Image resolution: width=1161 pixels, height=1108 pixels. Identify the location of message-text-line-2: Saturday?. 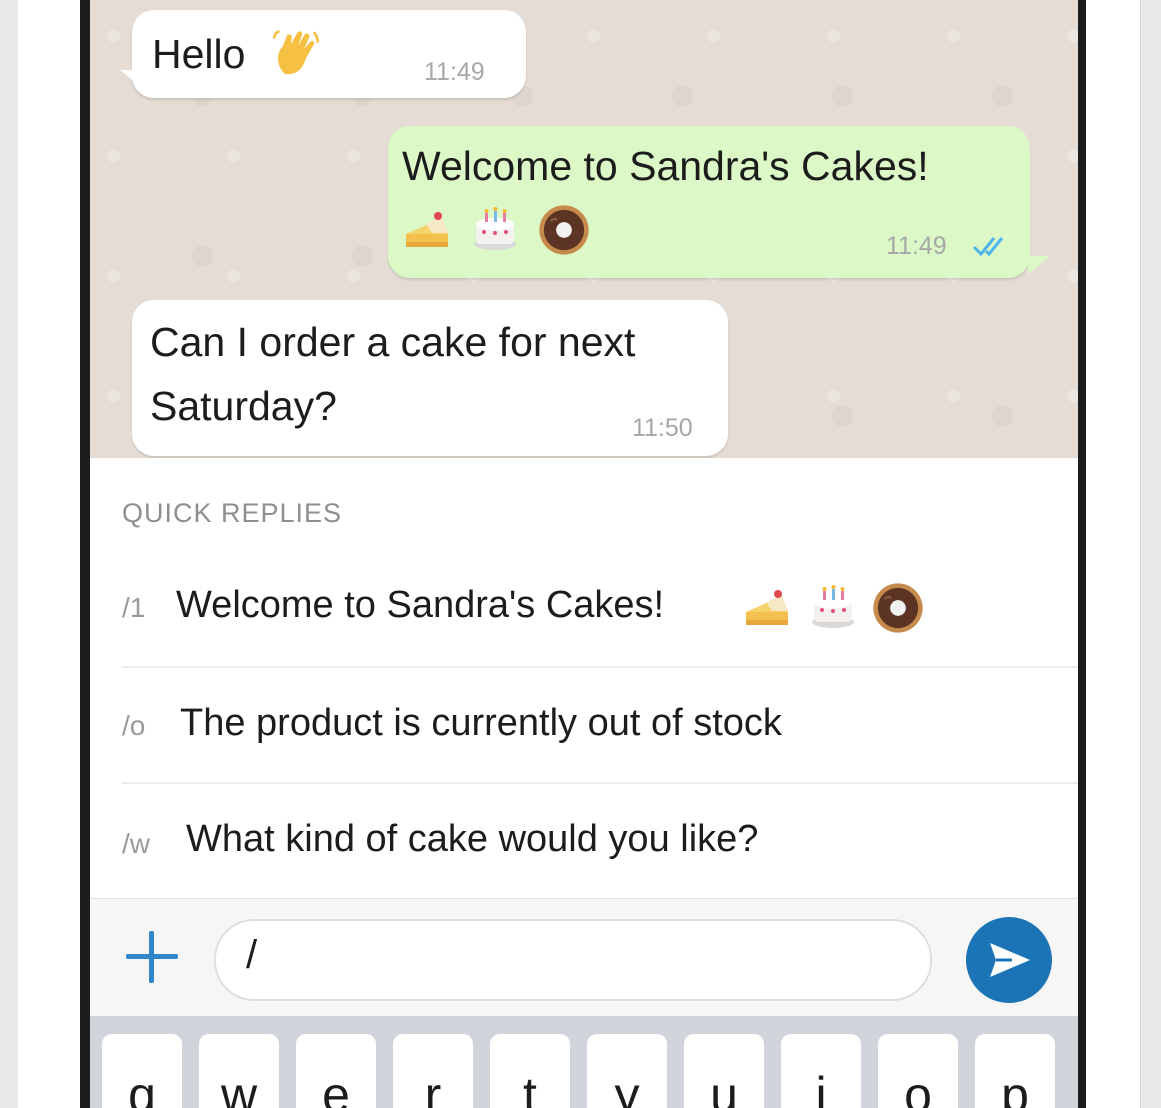
(243, 406).